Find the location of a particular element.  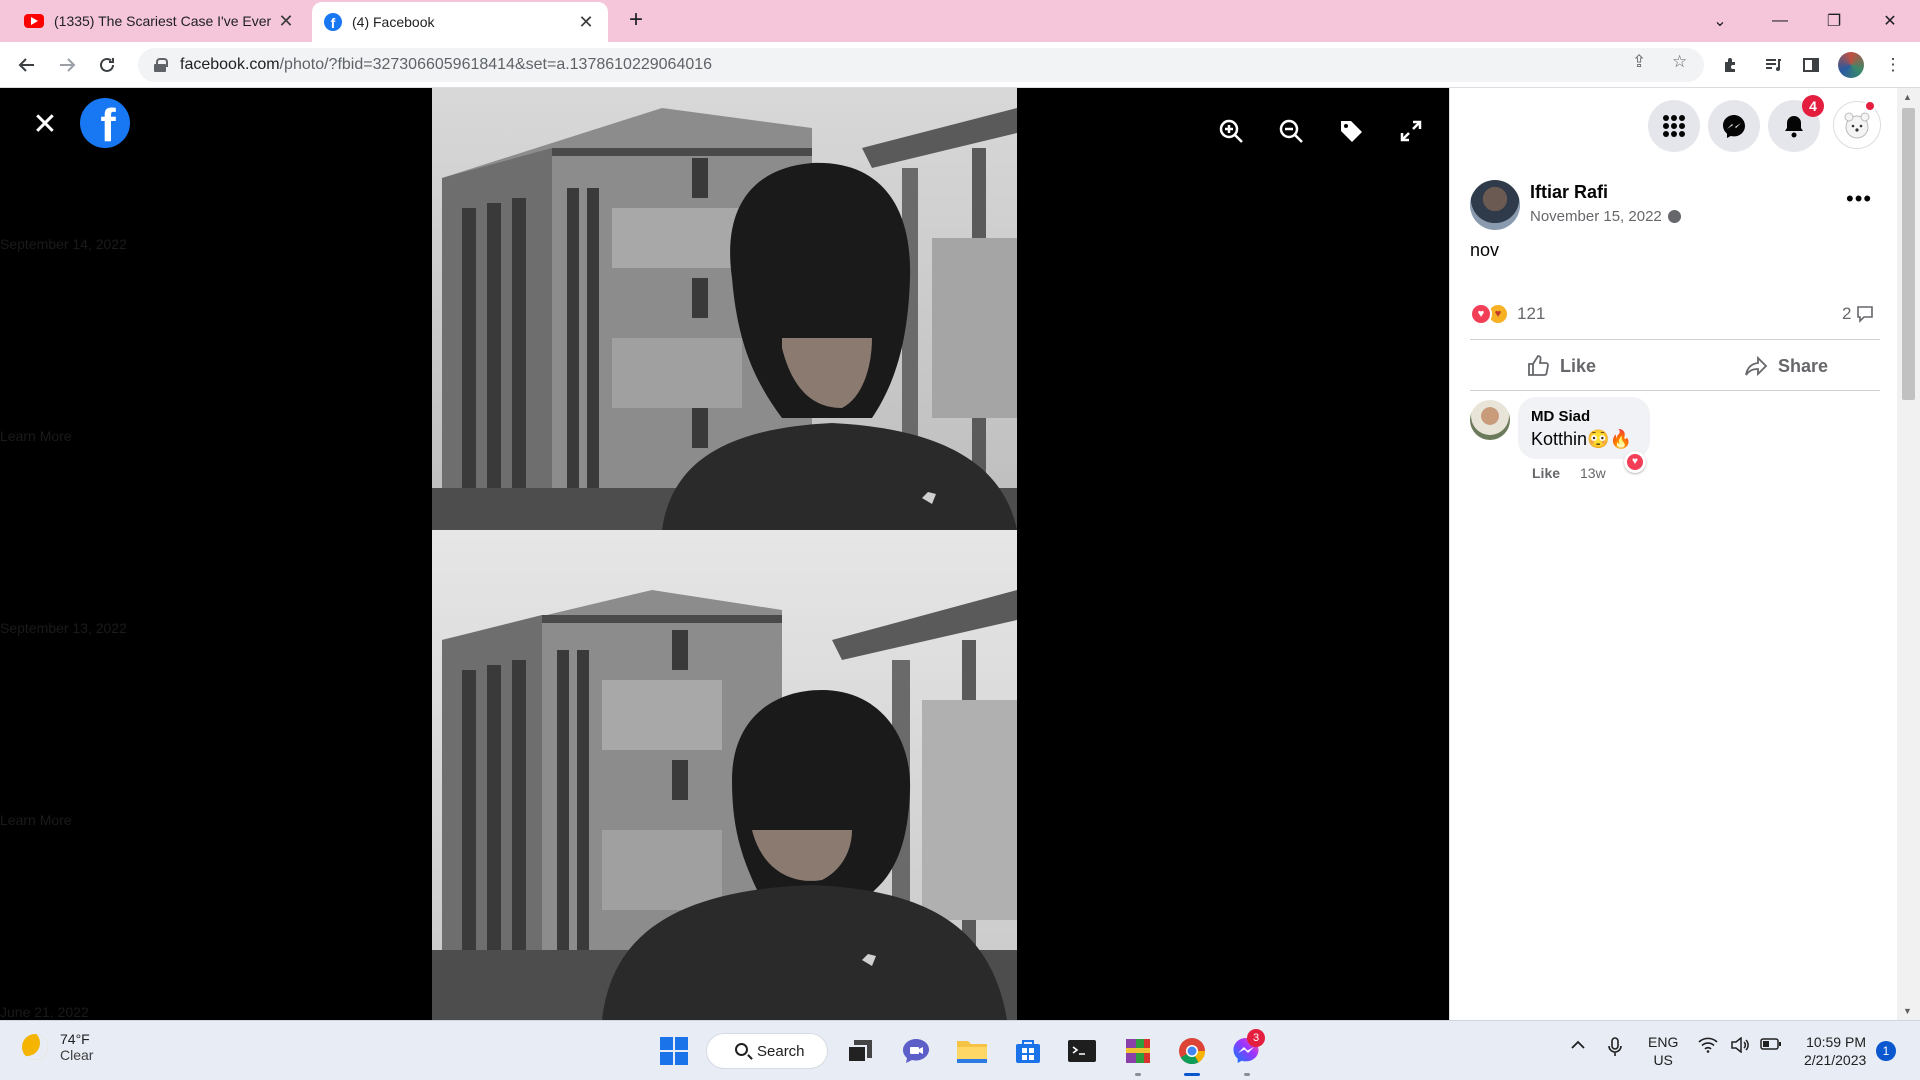

comment-count: 2 is located at coordinates (1858, 314).